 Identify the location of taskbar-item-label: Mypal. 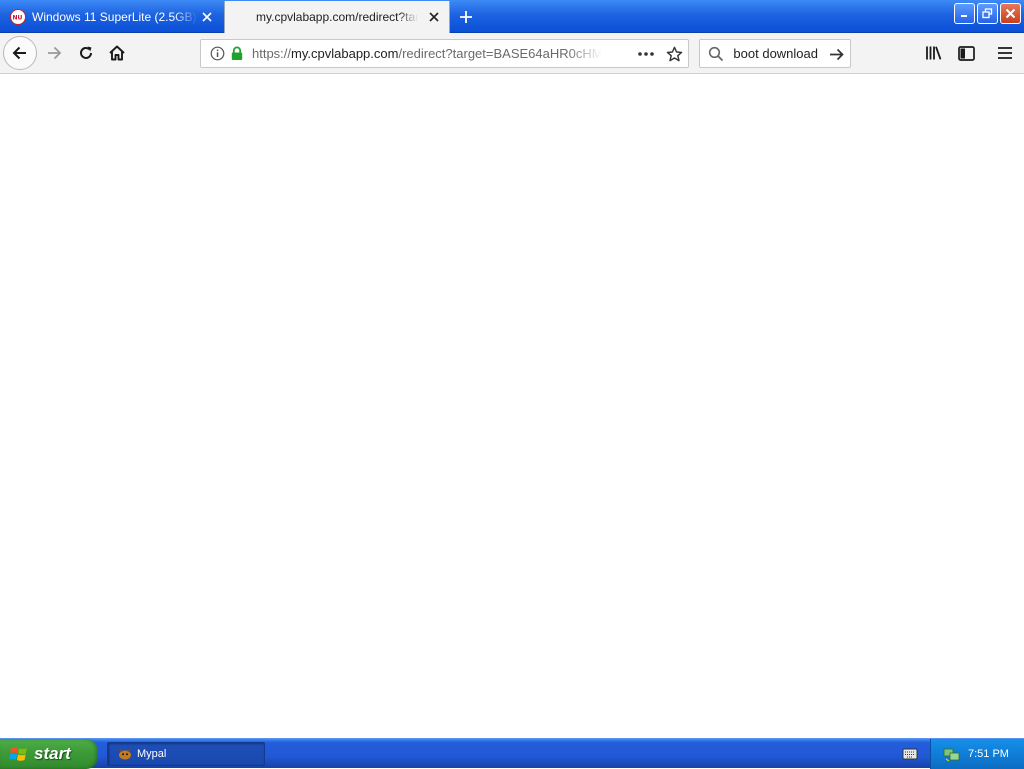
(152, 754).